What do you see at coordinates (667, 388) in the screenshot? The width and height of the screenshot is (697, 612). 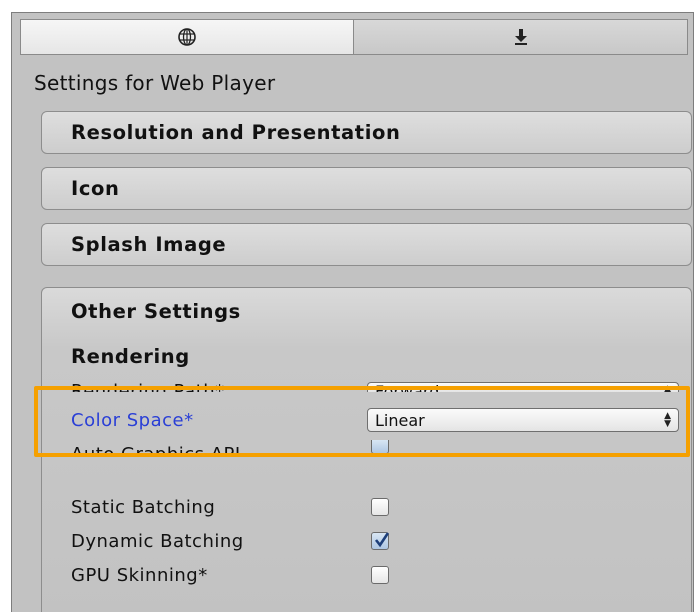 I see `dropdown-arrows-icon: ▲` at bounding box center [667, 388].